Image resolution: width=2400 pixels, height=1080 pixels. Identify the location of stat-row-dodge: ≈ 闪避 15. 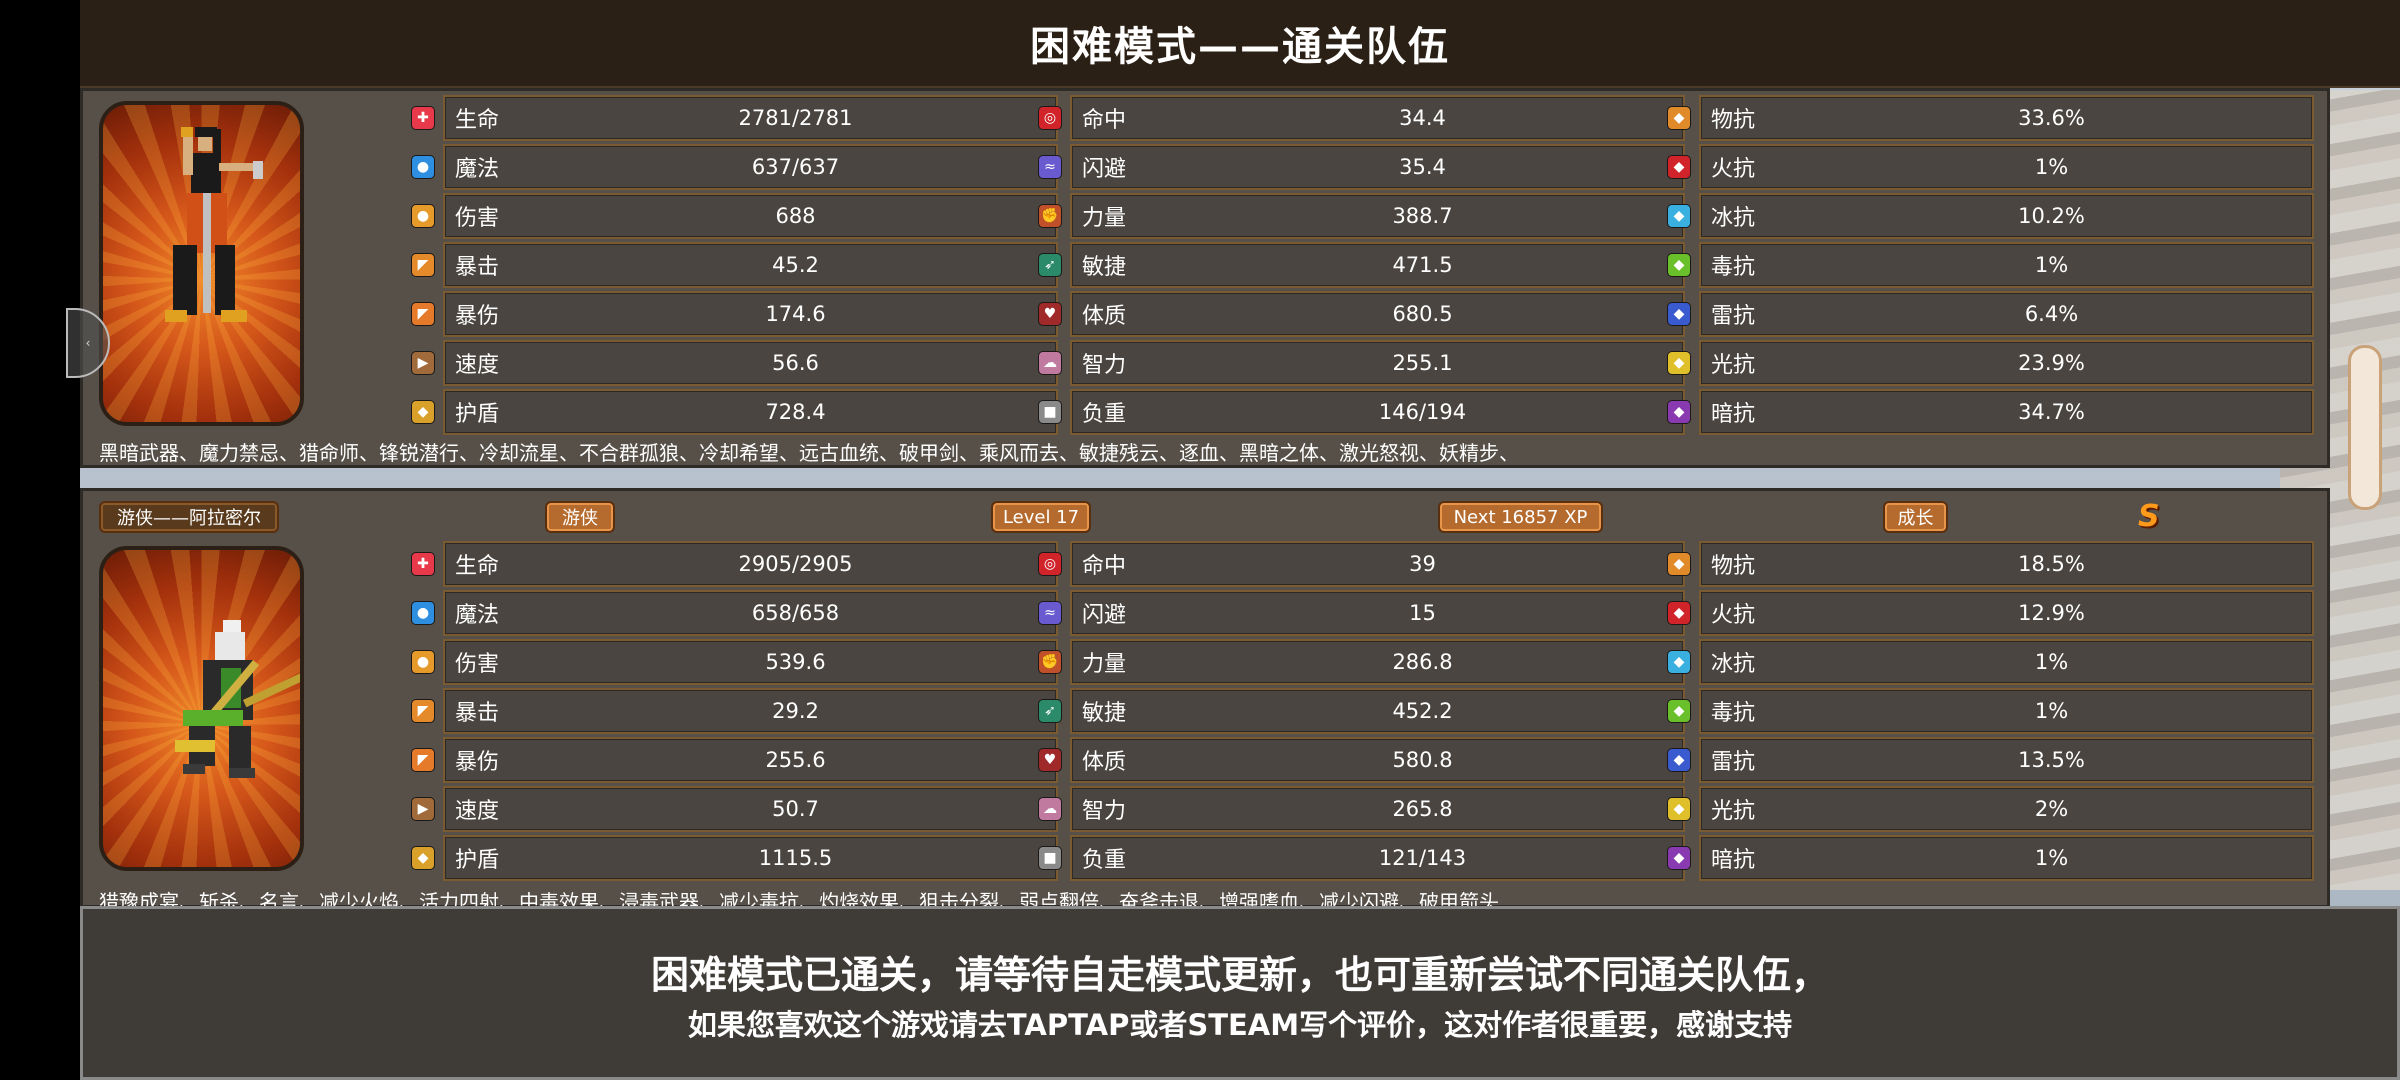
(1361, 613).